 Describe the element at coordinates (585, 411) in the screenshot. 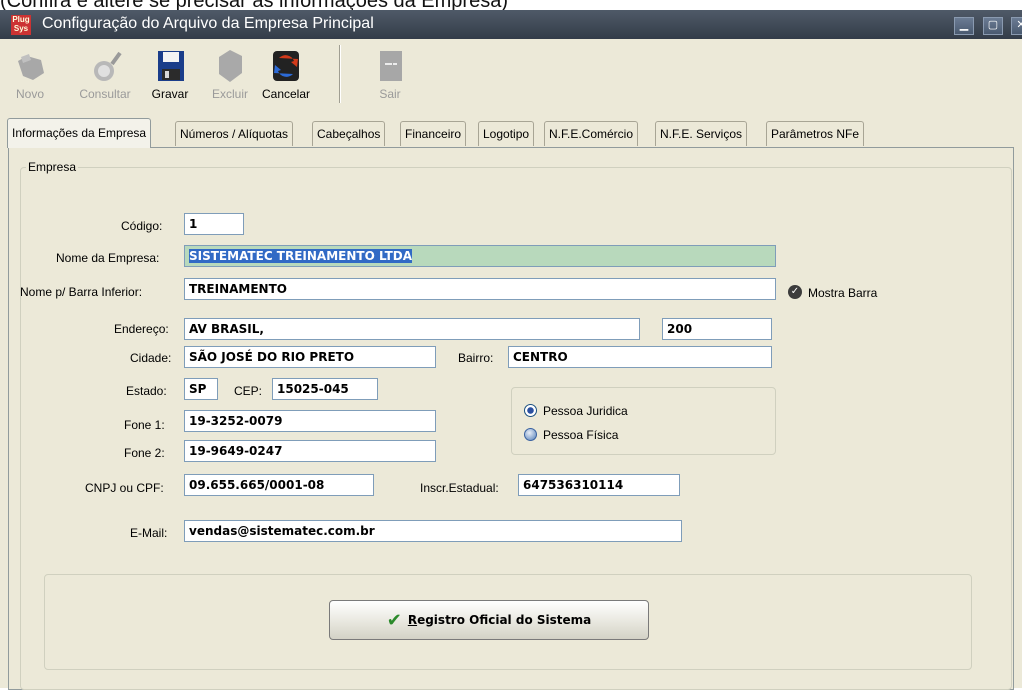

I see `pessoa-juridica-label: Pessoa Juridica` at that location.